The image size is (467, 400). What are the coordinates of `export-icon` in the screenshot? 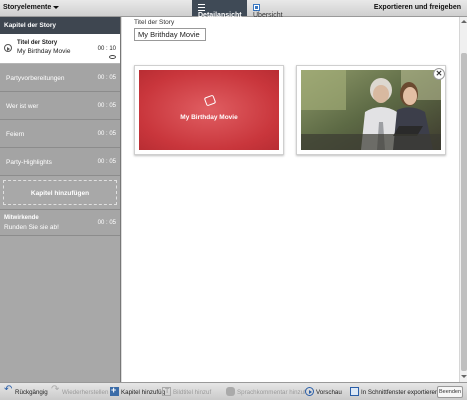 It's located at (354, 391).